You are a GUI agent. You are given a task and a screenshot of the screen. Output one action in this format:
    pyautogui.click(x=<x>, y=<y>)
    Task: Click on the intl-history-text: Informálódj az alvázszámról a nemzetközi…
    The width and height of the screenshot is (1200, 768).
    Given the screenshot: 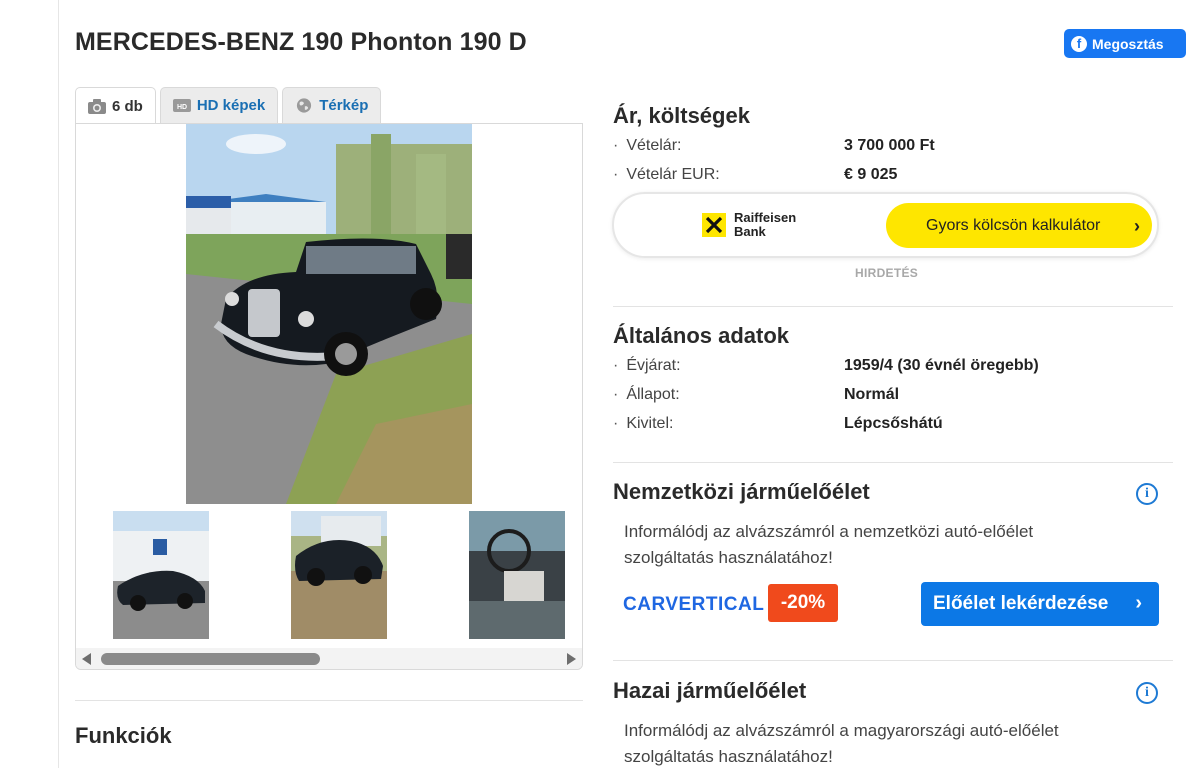 What is the action you would take?
    pyautogui.click(x=859, y=545)
    